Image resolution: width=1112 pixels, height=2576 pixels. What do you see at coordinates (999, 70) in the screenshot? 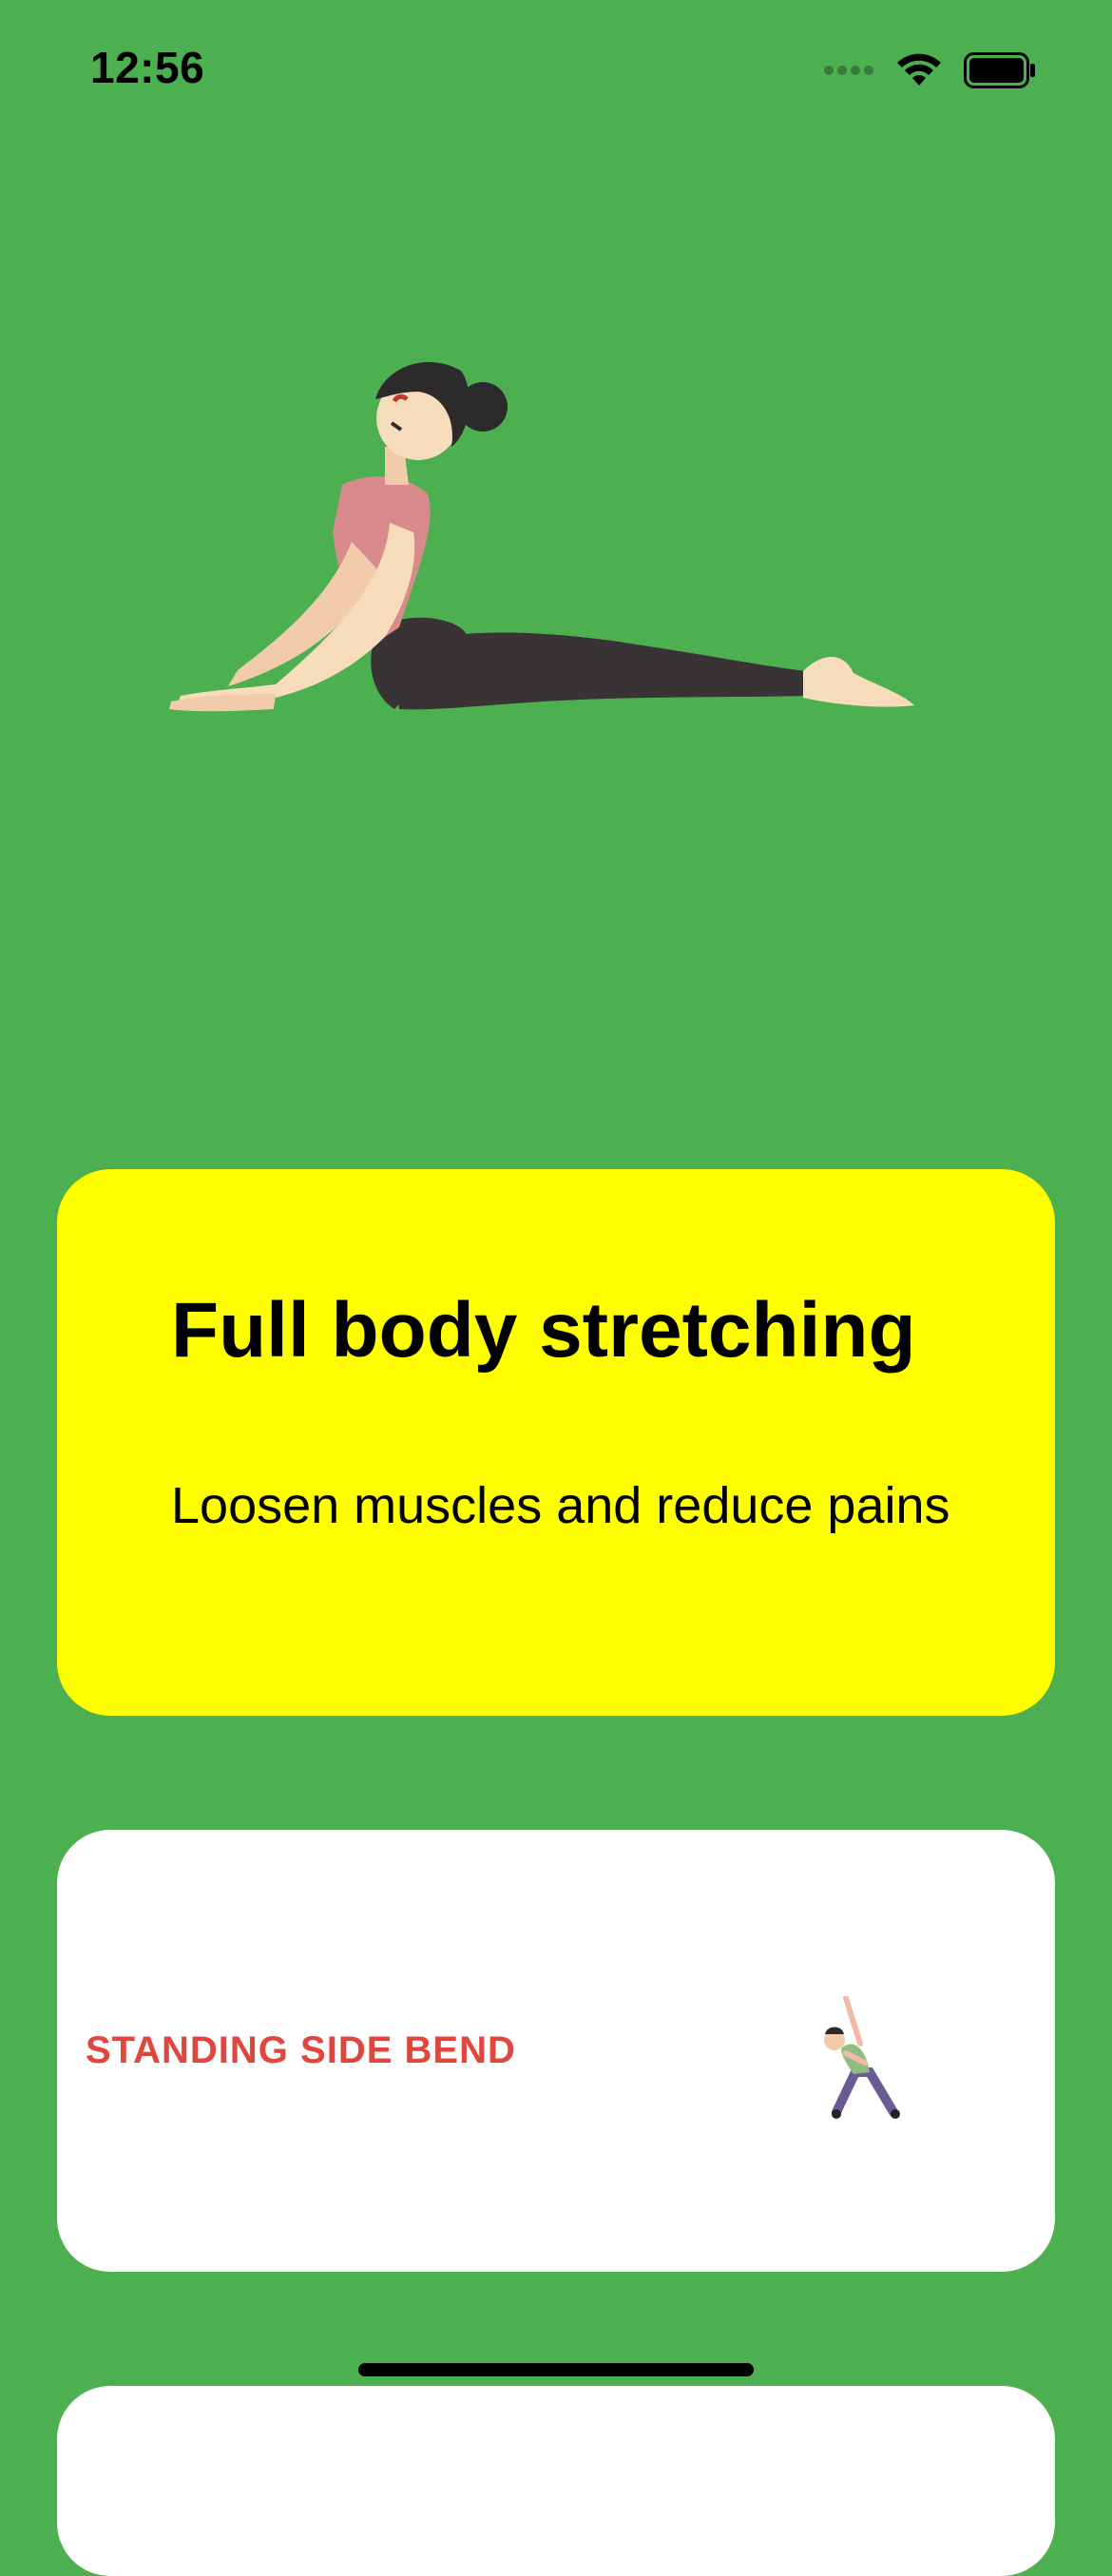
I see `battery-icon` at bounding box center [999, 70].